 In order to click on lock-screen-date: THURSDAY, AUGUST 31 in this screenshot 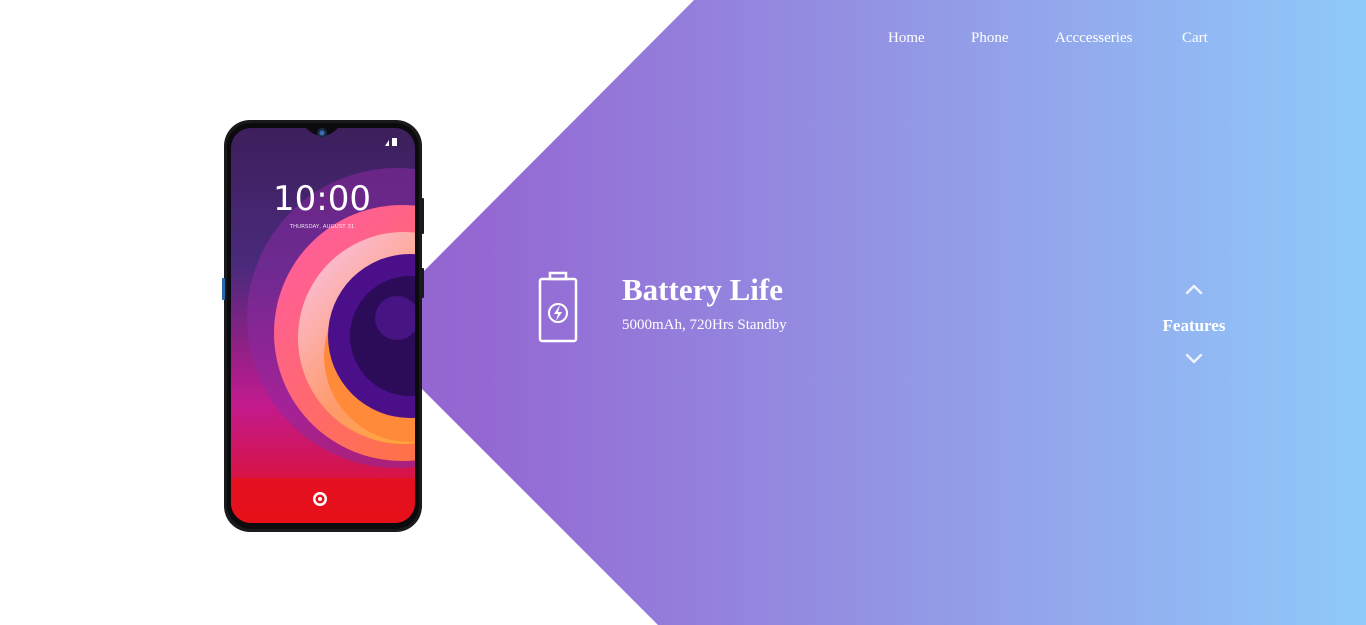, I will do `click(322, 227)`.